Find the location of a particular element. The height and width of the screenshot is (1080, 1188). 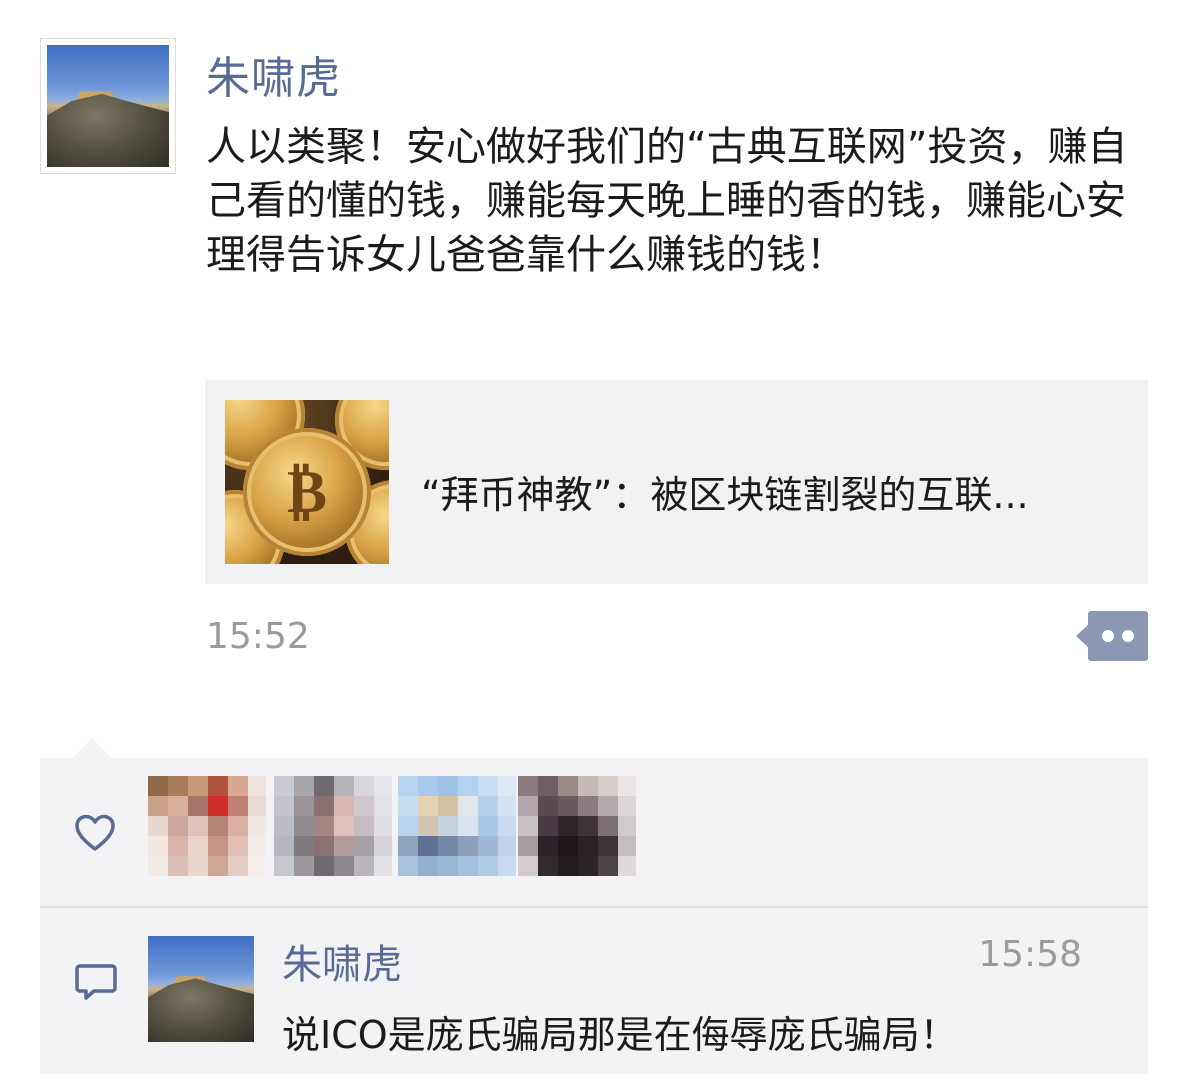

commenter-avatar is located at coordinates (201, 989).